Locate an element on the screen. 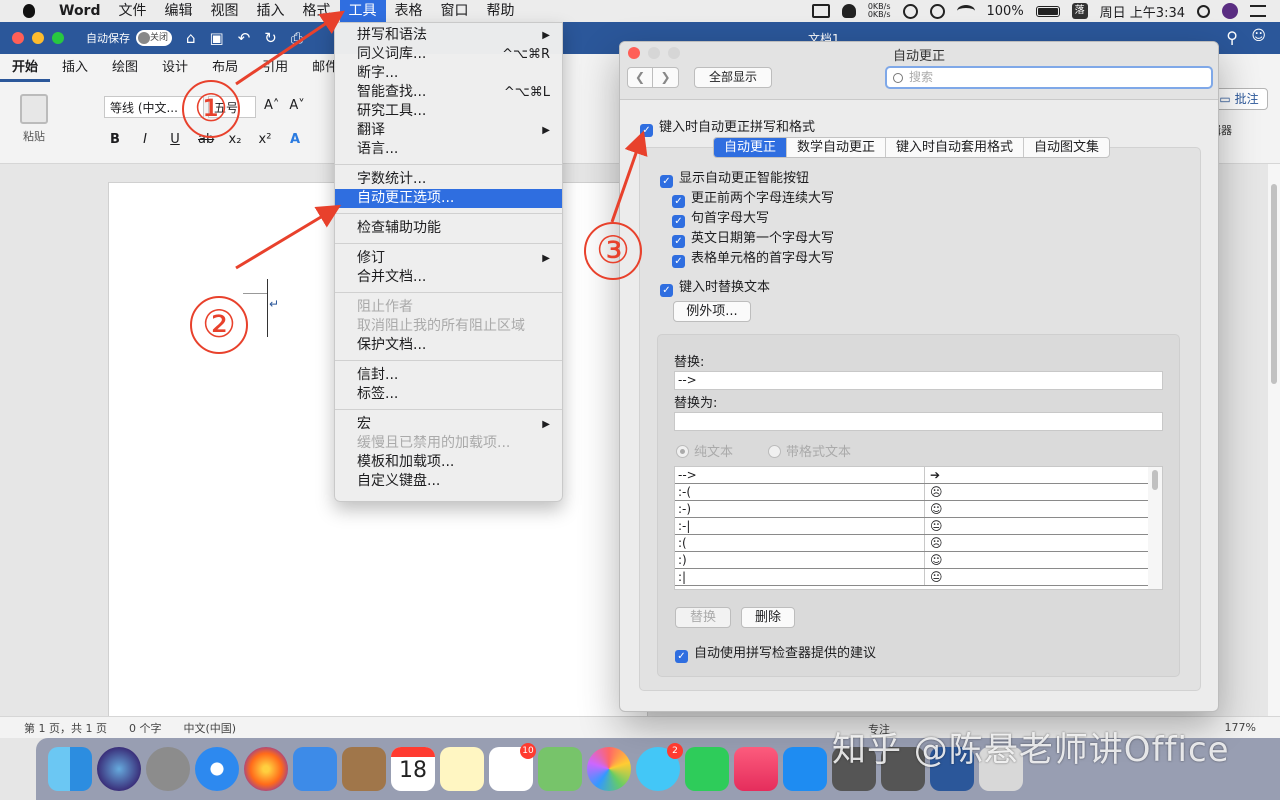 The width and height of the screenshot is (1280, 800). siri-app-icon is located at coordinates (119, 769).